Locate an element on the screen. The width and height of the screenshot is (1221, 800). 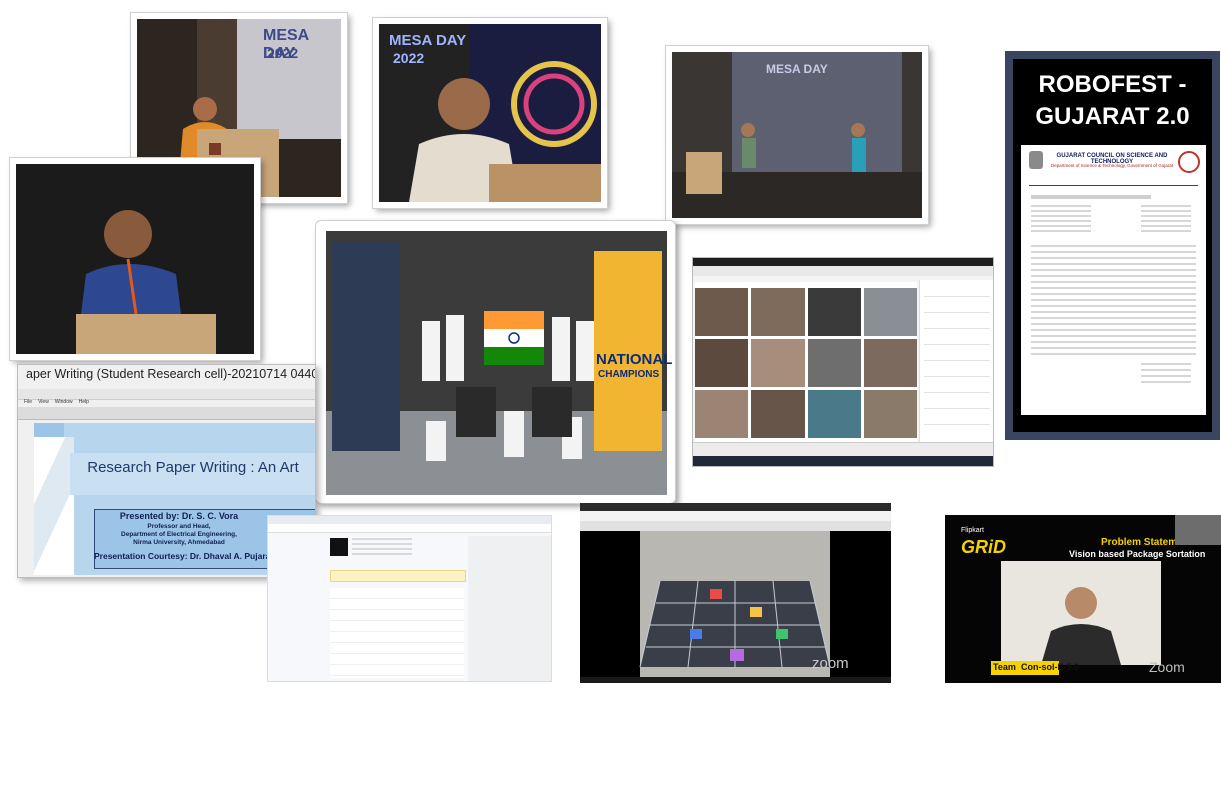
gujarat-emblem-icon is located at coordinates (1036, 160).